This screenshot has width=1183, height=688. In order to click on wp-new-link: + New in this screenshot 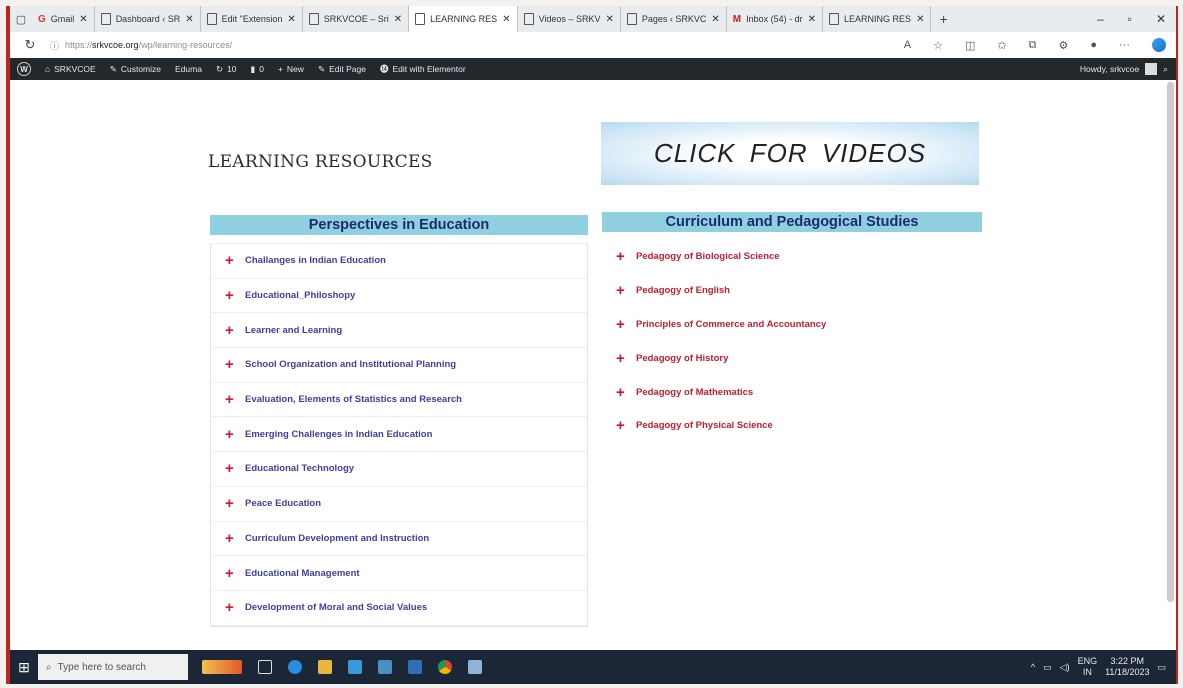, I will do `click(291, 69)`.